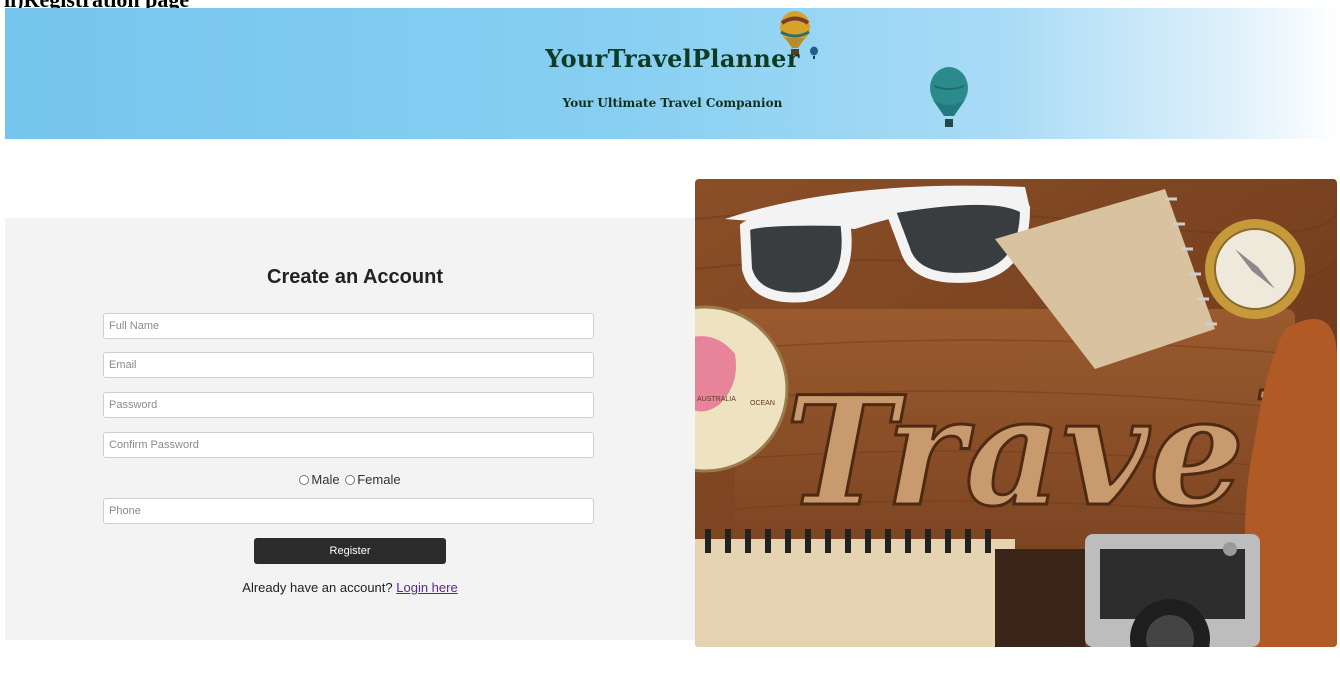 This screenshot has width=1340, height=675. Describe the element at coordinates (1255, 269) in the screenshot. I see `compass` at that location.